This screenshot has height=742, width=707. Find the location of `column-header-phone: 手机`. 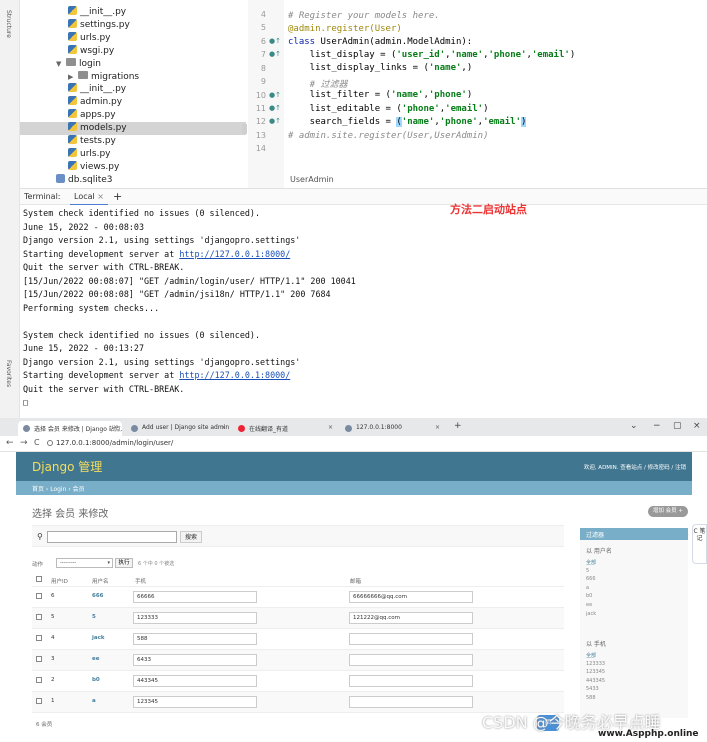

column-header-phone: 手机 is located at coordinates (140, 581).